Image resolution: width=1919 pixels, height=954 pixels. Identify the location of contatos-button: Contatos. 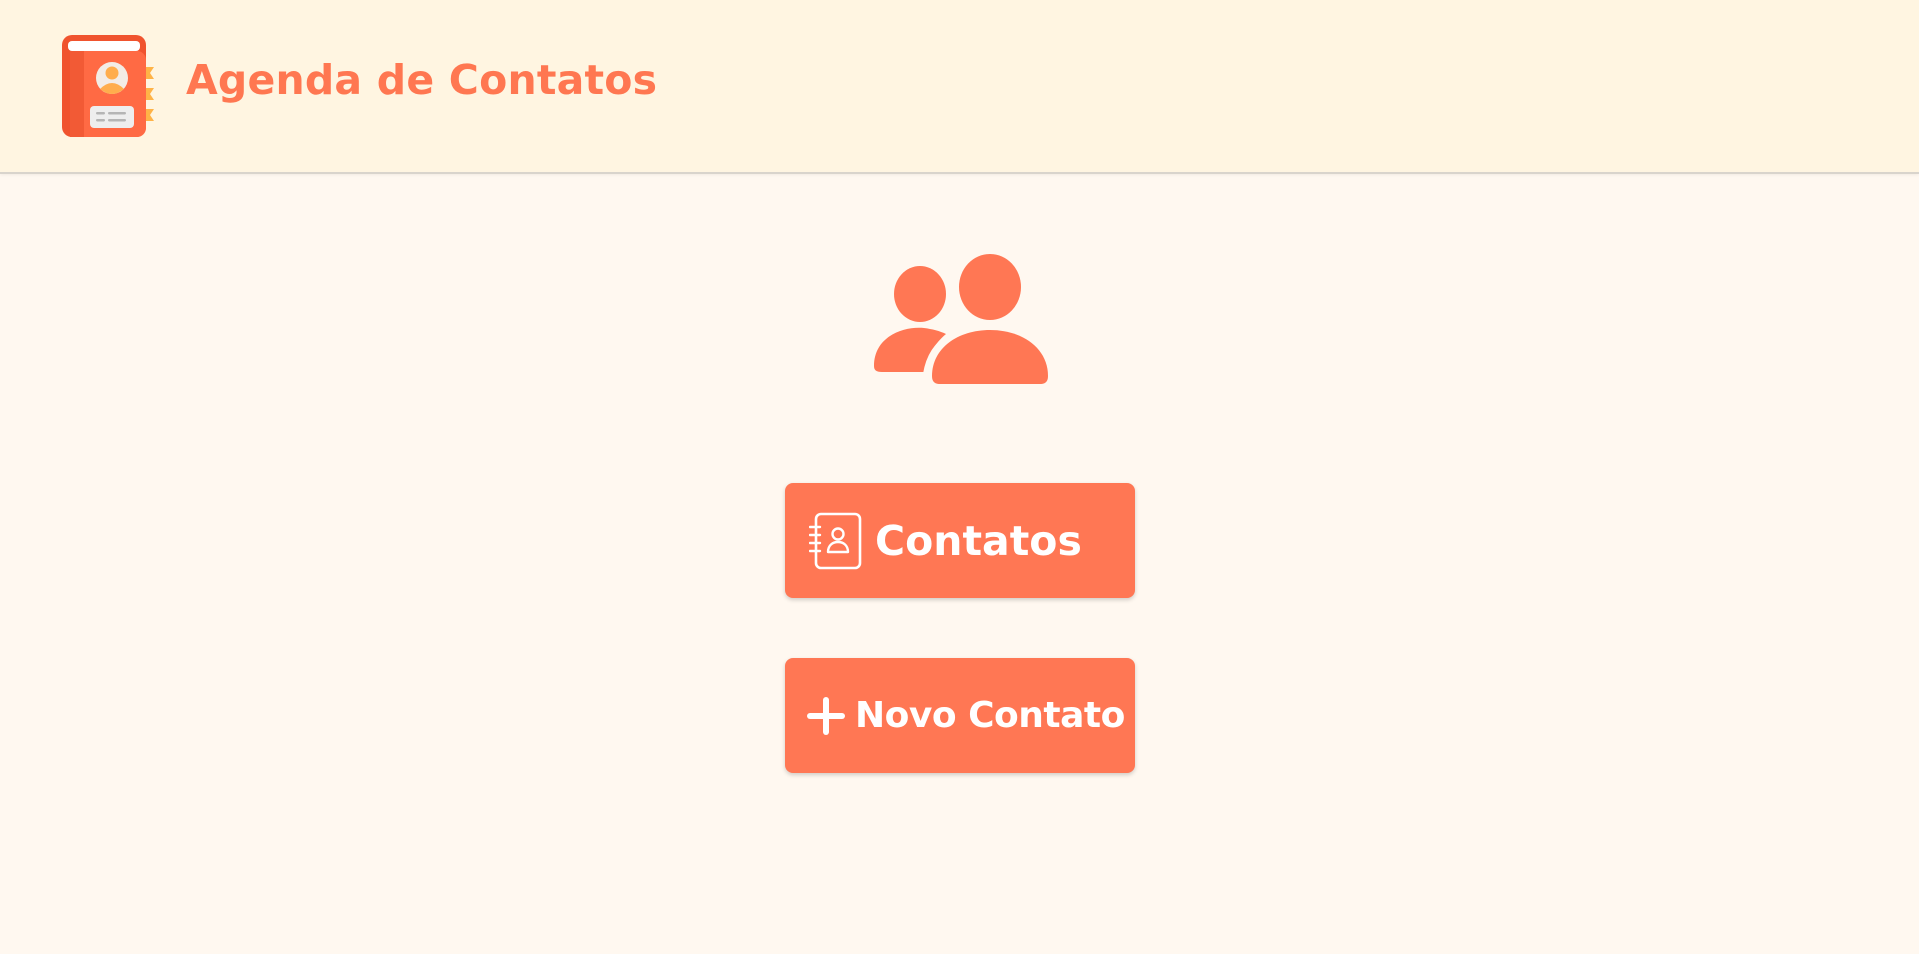
(960, 540).